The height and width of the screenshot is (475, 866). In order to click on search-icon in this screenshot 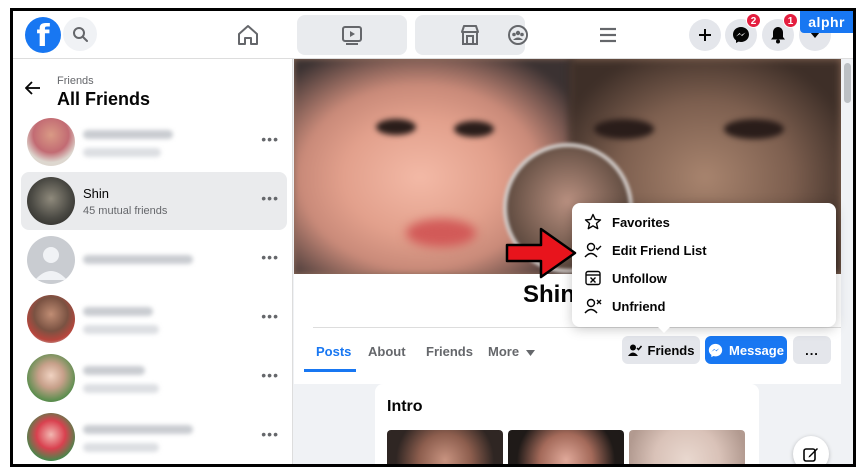, I will do `click(80, 34)`.